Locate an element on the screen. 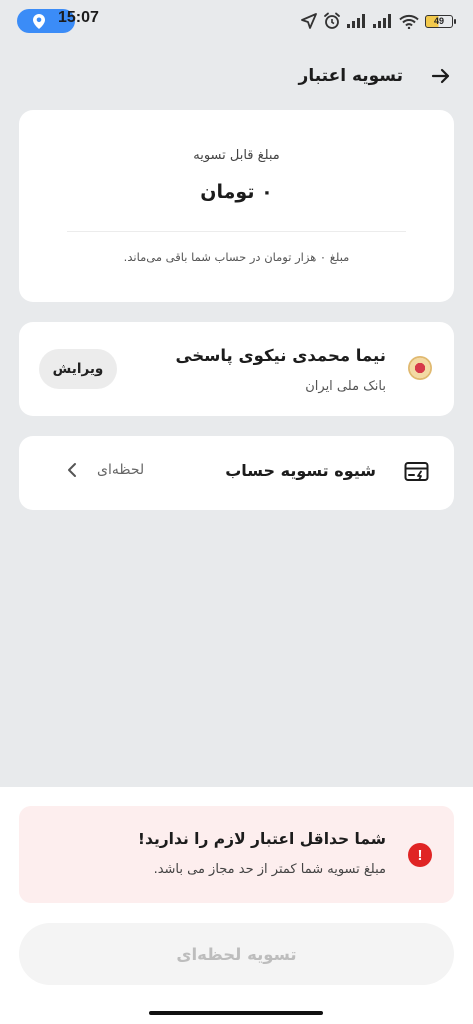  home-indicator is located at coordinates (236, 1013).